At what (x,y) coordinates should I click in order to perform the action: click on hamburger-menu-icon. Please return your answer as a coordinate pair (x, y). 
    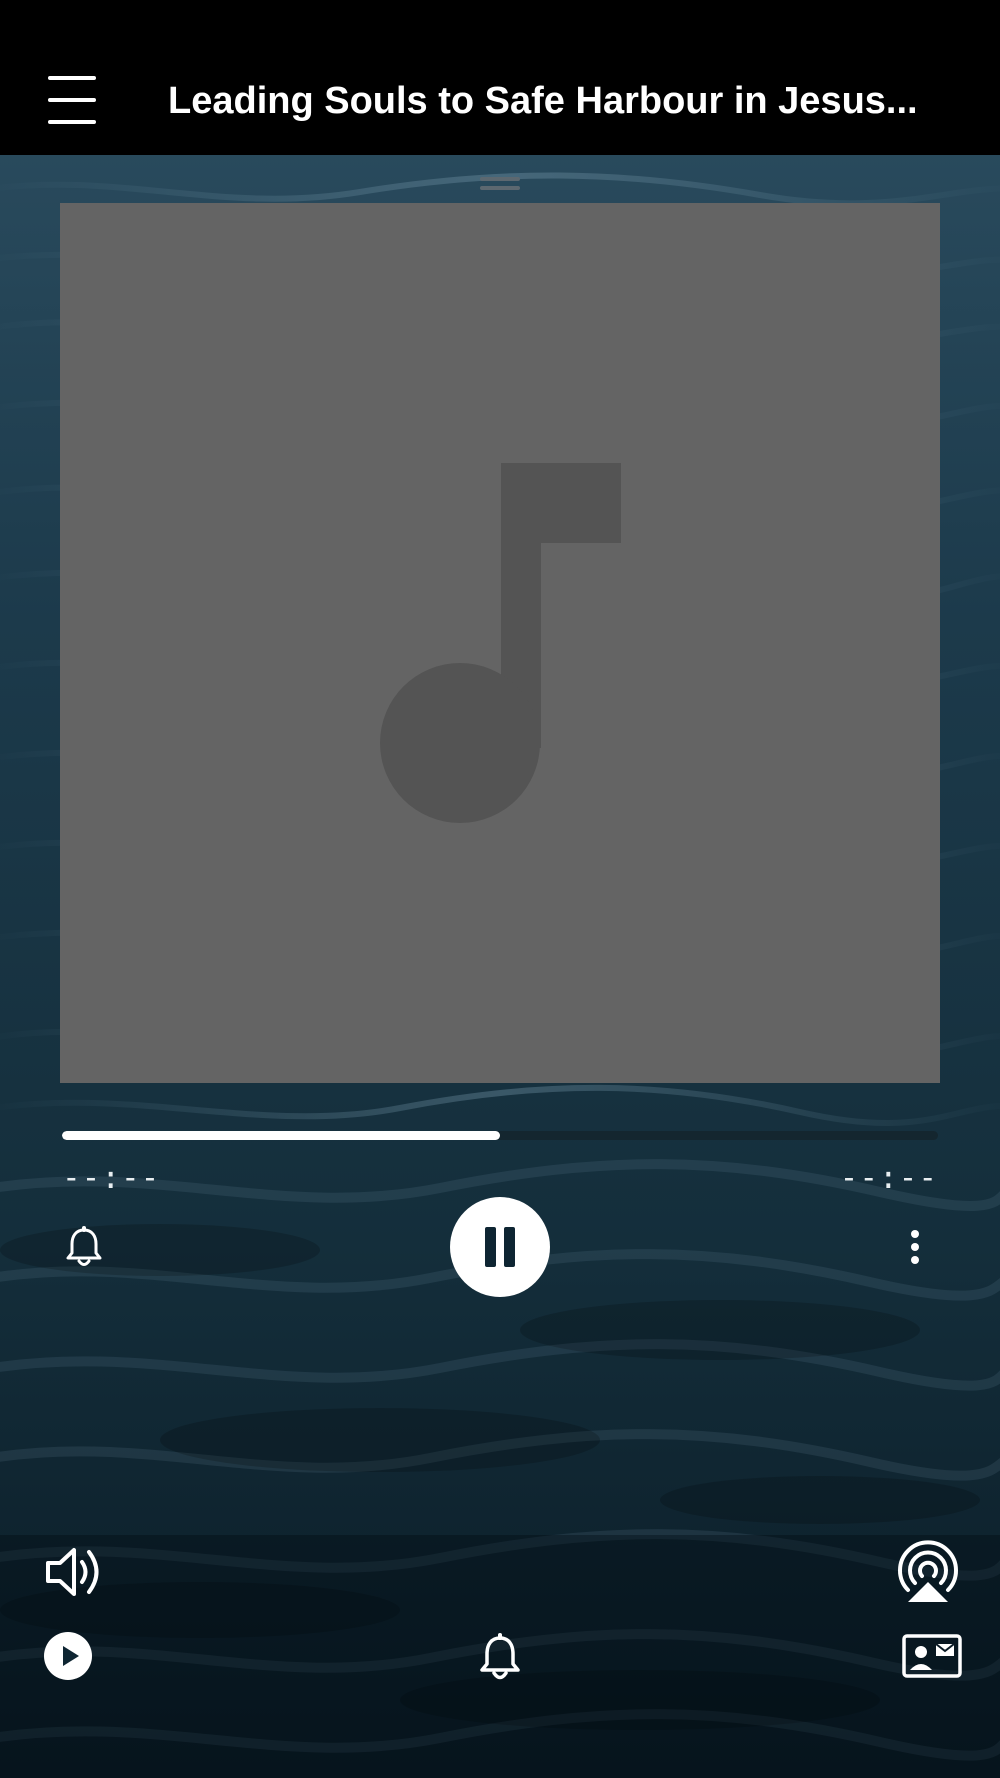
    Looking at the image, I should click on (72, 100).